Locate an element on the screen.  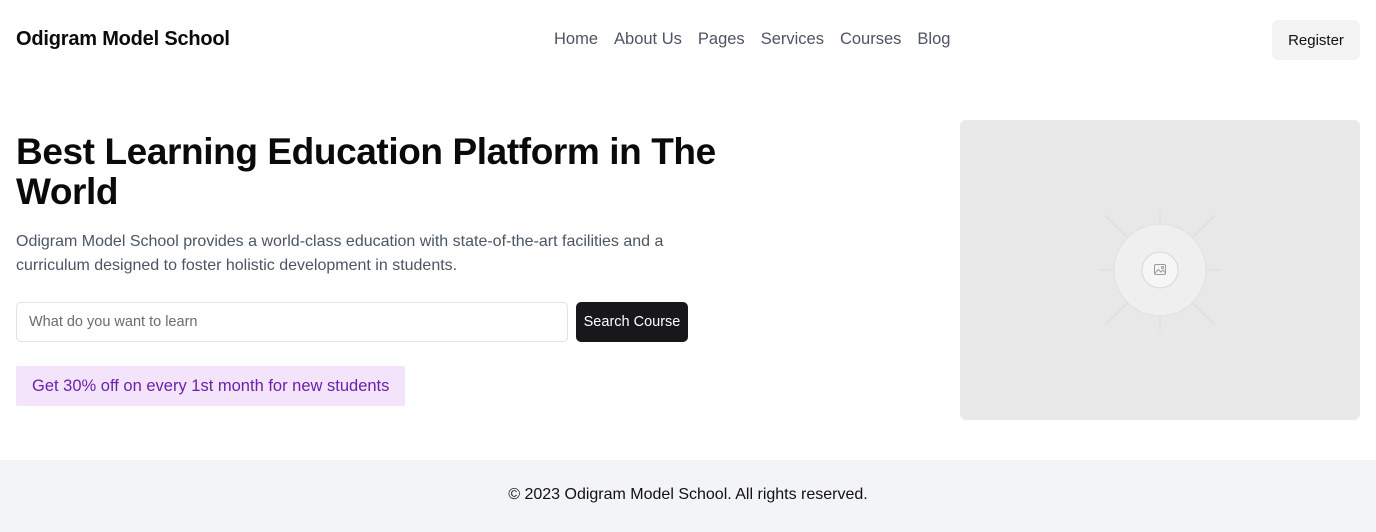
nav-link-courses: Courses is located at coordinates (870, 39).